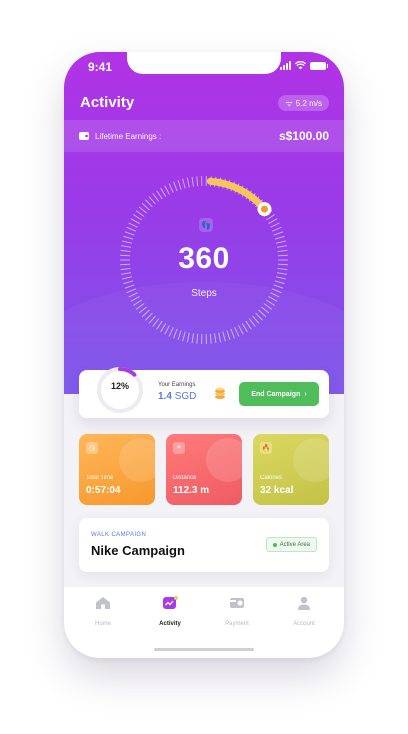 The height and width of the screenshot is (734, 408). Describe the element at coordinates (204, 622) in the screenshot. I see `tab-bar: Home Activity Payment Account` at that location.